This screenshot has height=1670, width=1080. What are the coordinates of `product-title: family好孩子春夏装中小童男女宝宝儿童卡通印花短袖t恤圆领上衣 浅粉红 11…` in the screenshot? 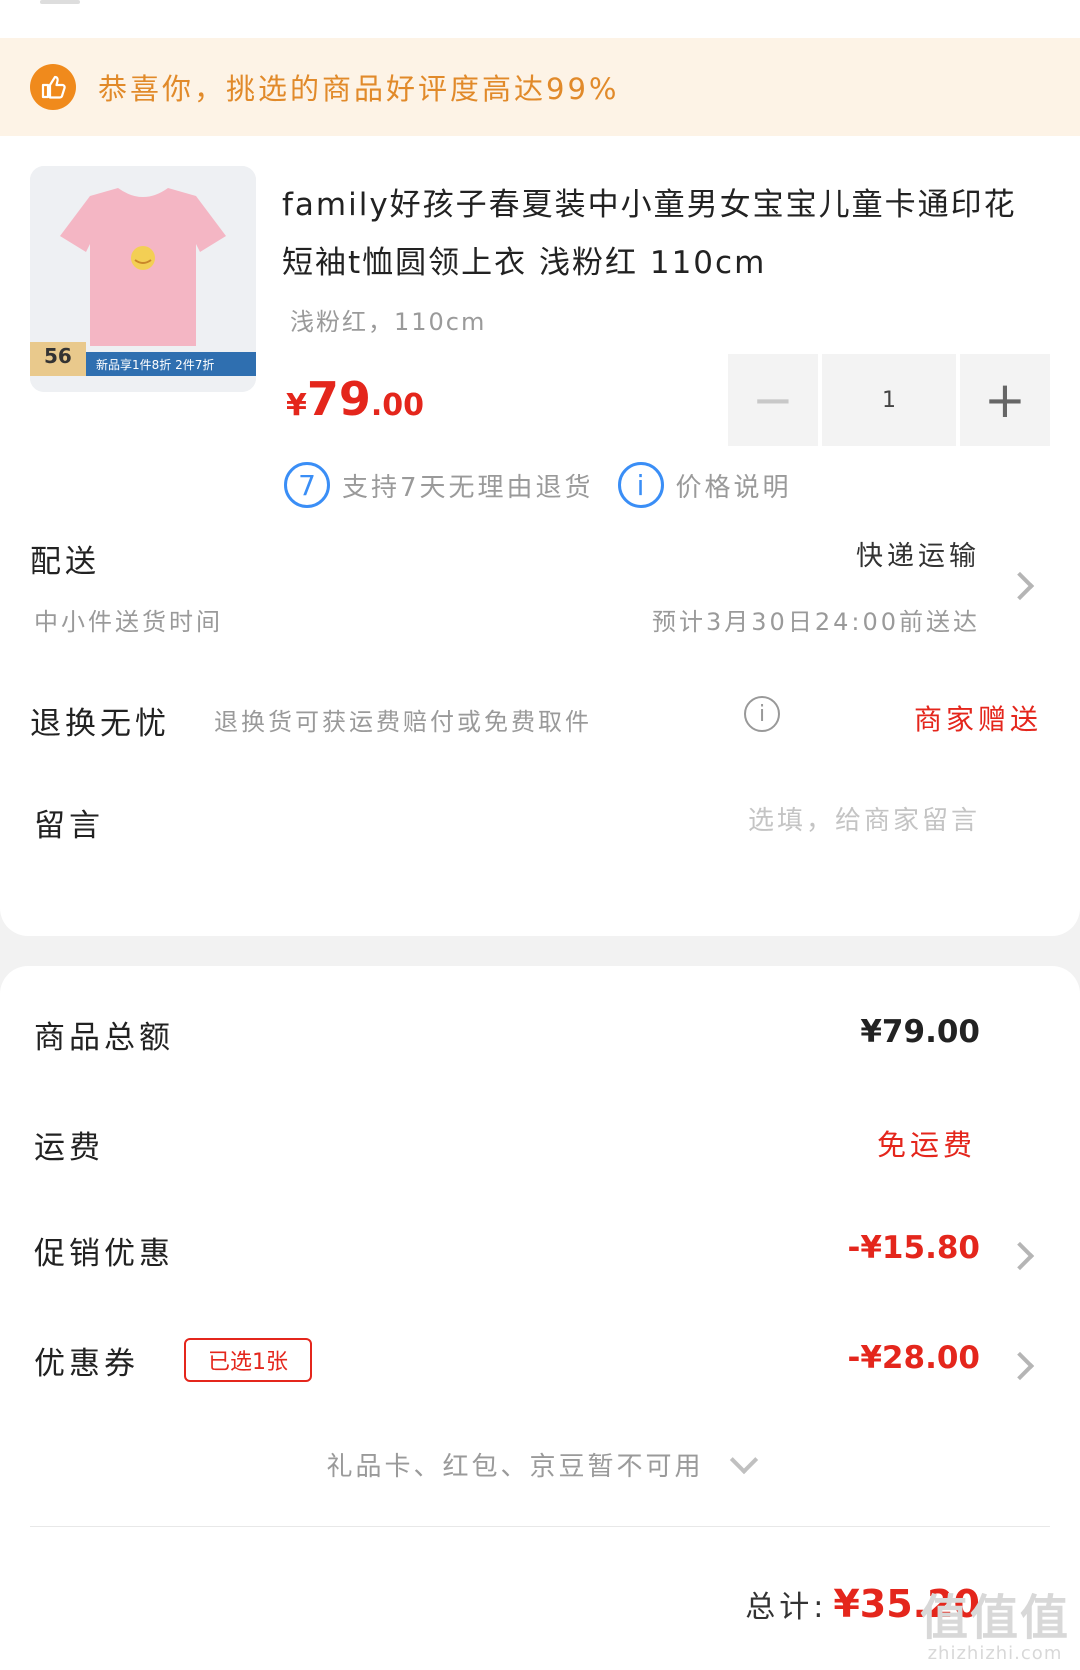 It's located at (662, 234).